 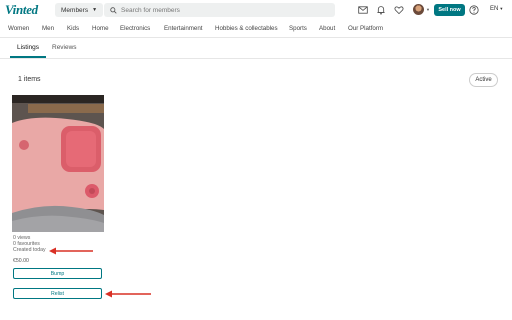 I want to click on top-header: Vinted Members ▼ ▼ Sell now EN▼, so click(x=256, y=10).